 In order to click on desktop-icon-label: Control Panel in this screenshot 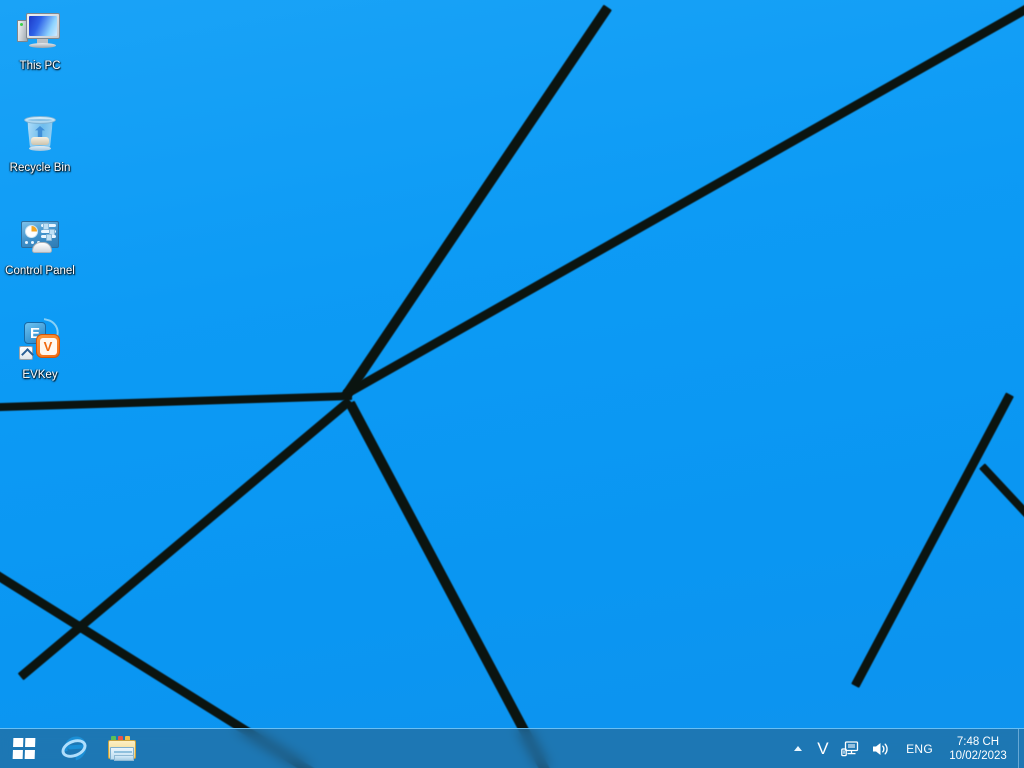, I will do `click(40, 271)`.